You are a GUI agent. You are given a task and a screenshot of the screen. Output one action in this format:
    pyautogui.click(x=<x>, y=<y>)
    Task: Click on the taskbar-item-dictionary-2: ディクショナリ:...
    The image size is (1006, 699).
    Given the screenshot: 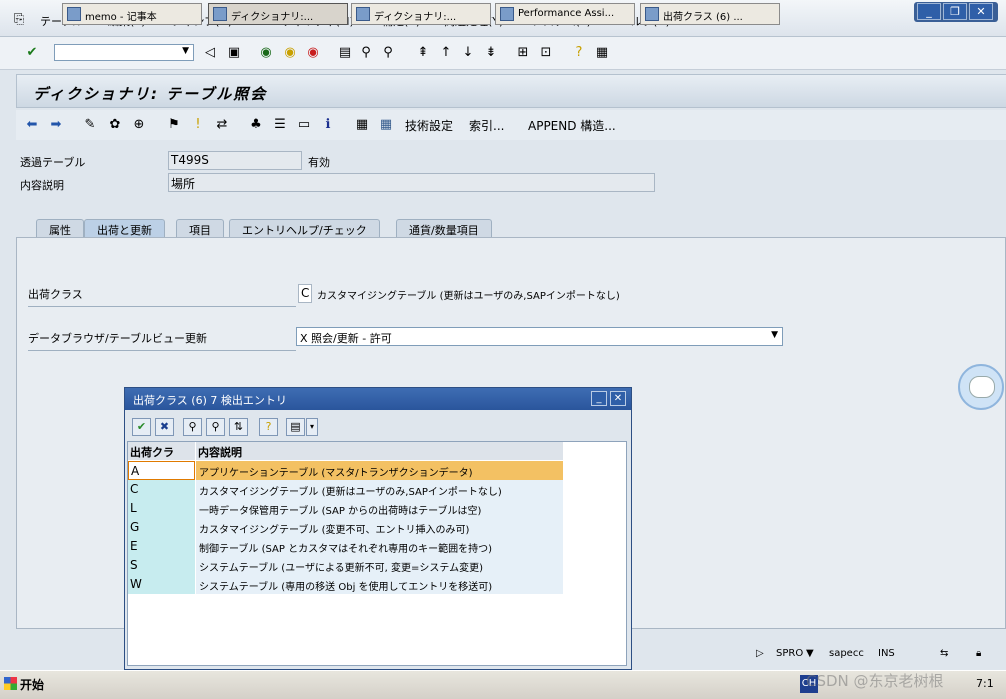 What is the action you would take?
    pyautogui.click(x=421, y=14)
    